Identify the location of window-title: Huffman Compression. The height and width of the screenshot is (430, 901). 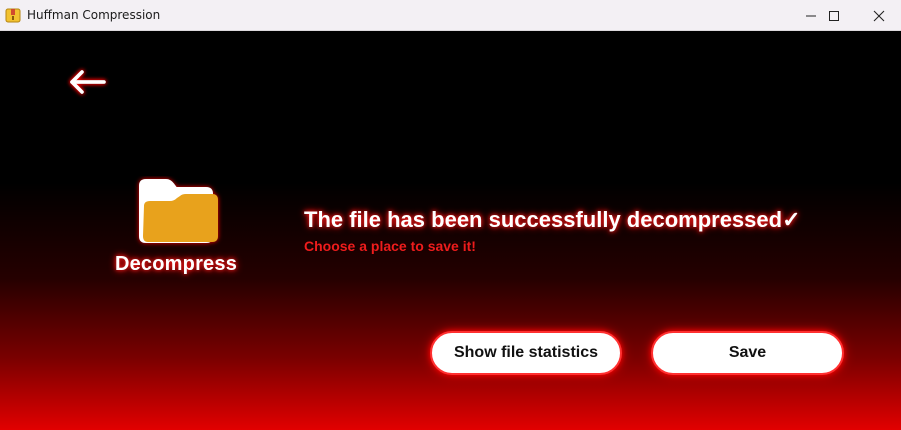
(94, 15).